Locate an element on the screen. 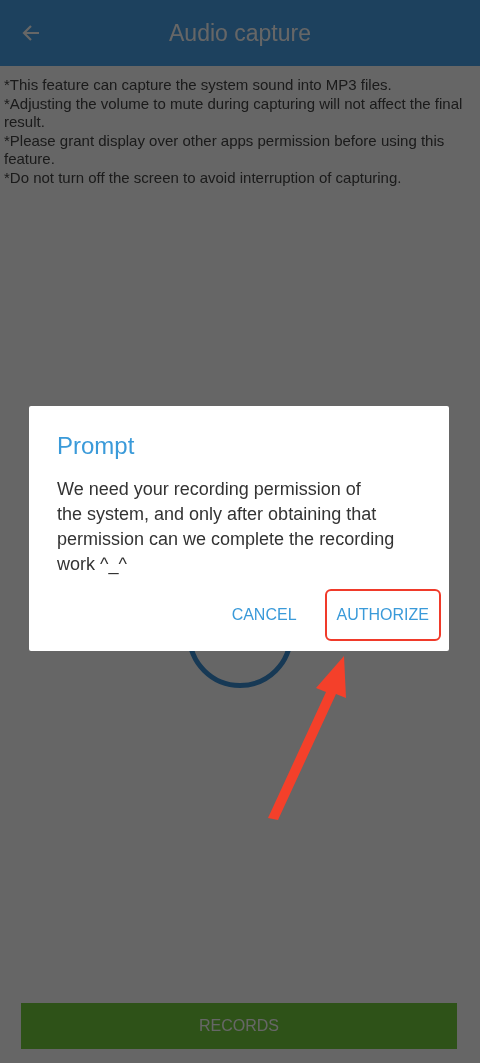  note-text: *Do not turn off the screen to avoid interruption of capturing. is located at coordinates (203, 177).